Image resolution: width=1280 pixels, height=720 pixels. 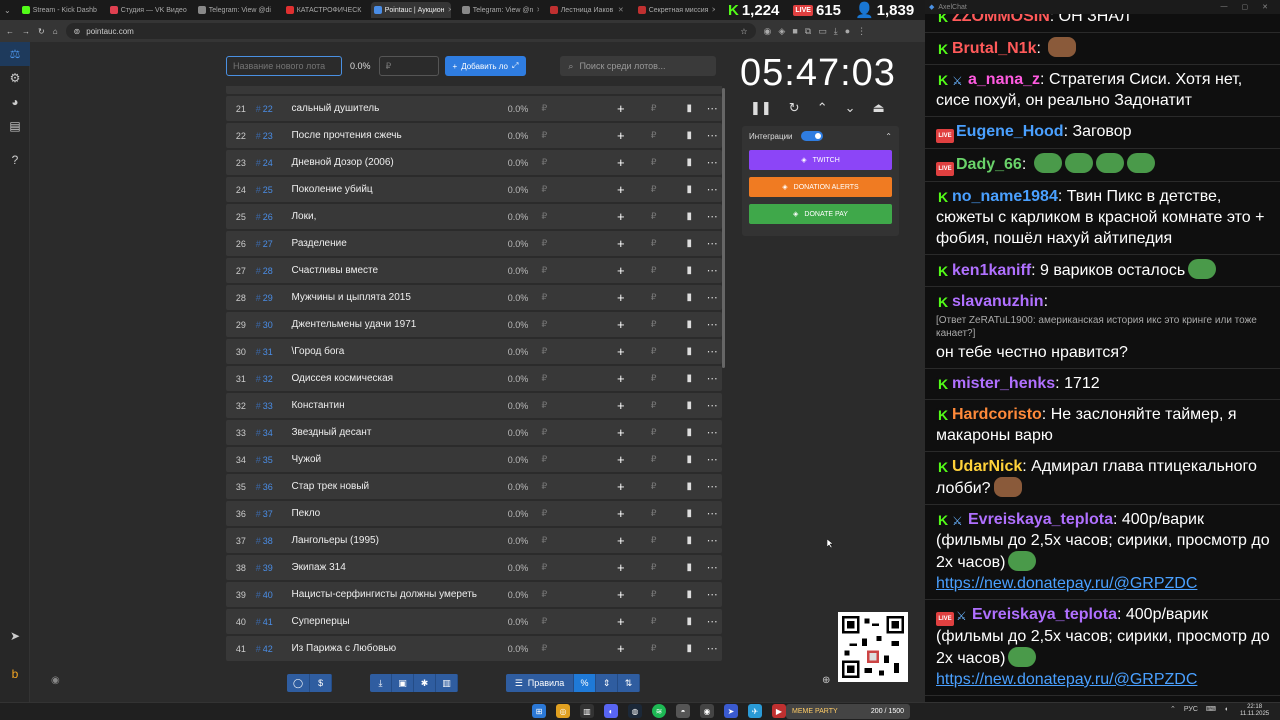 What do you see at coordinates (635, 711) in the screenshot?
I see `steam-icon: ◍` at bounding box center [635, 711].